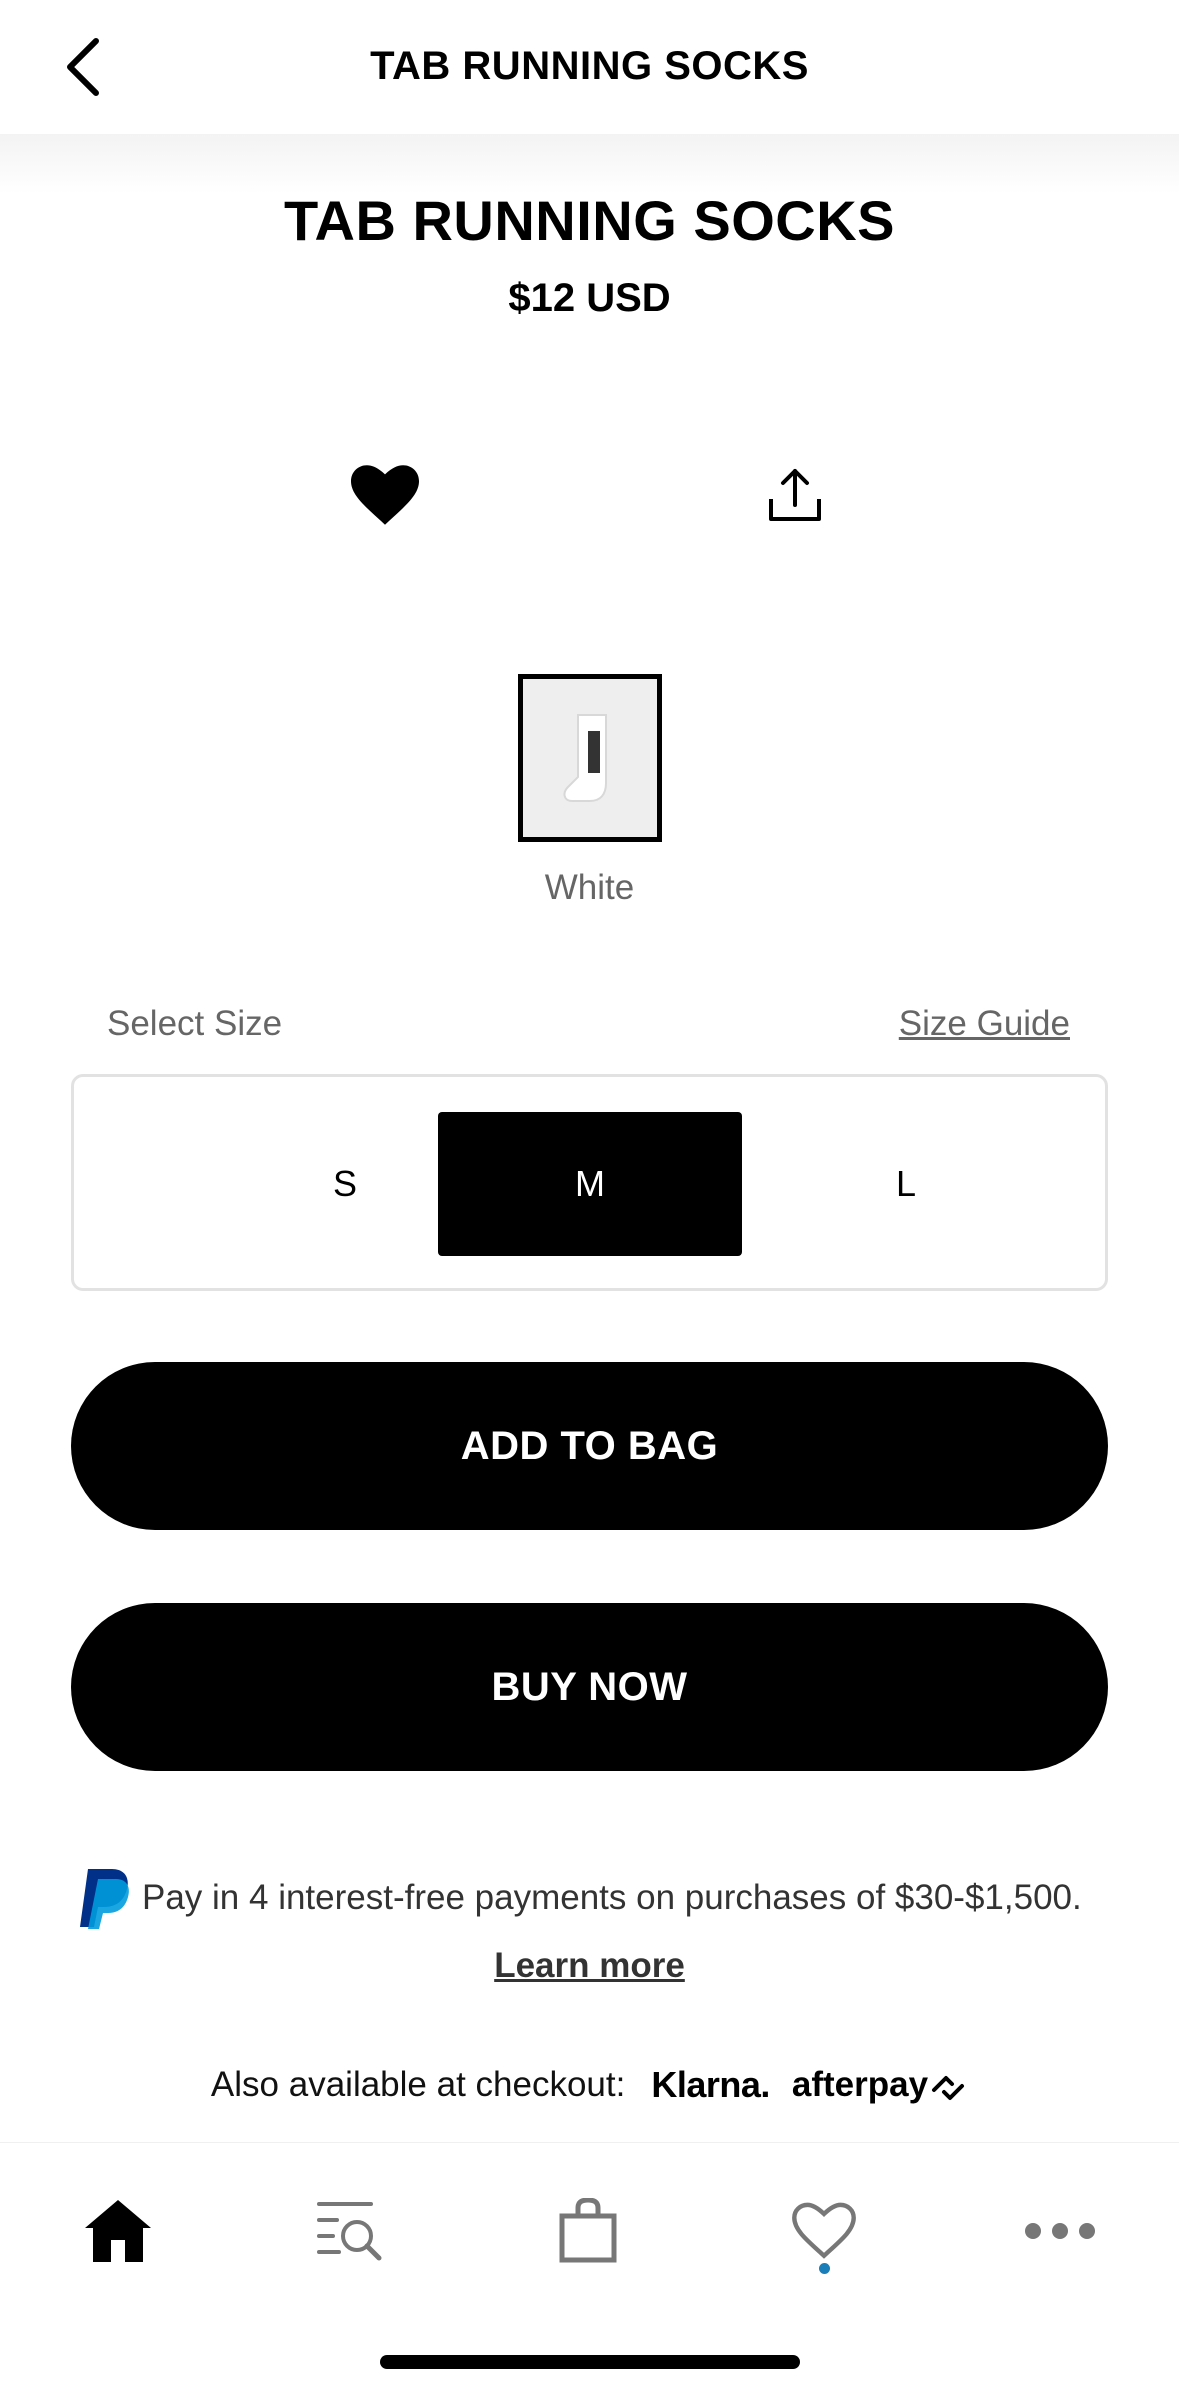 The width and height of the screenshot is (1179, 2396). I want to click on tab-search, so click(350, 2231).